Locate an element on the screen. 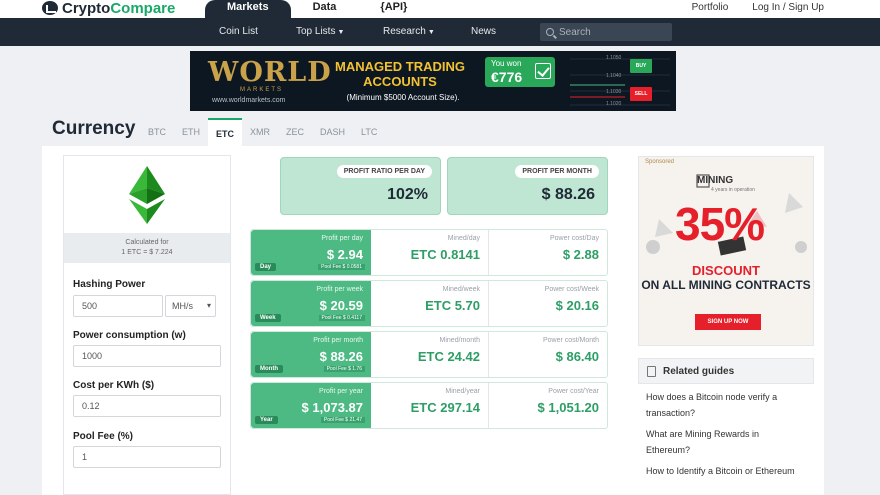 This screenshot has height=495, width=880. tab-btc: BTC is located at coordinates (157, 132).